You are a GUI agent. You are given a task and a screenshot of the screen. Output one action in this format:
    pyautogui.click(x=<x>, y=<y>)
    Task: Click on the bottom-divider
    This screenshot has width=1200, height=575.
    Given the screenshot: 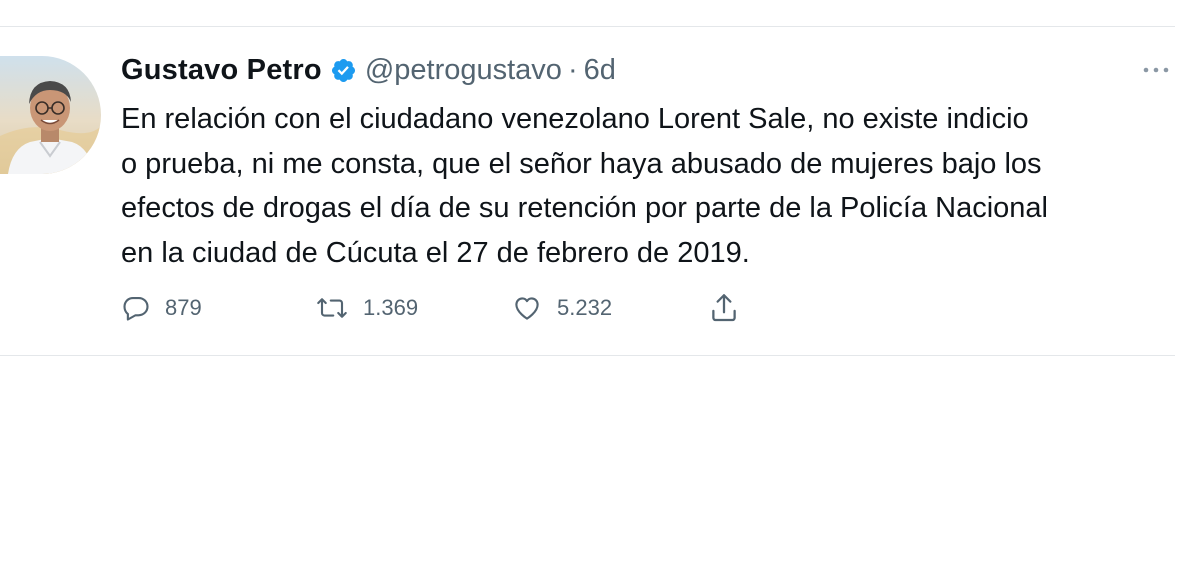 What is the action you would take?
    pyautogui.click(x=587, y=355)
    